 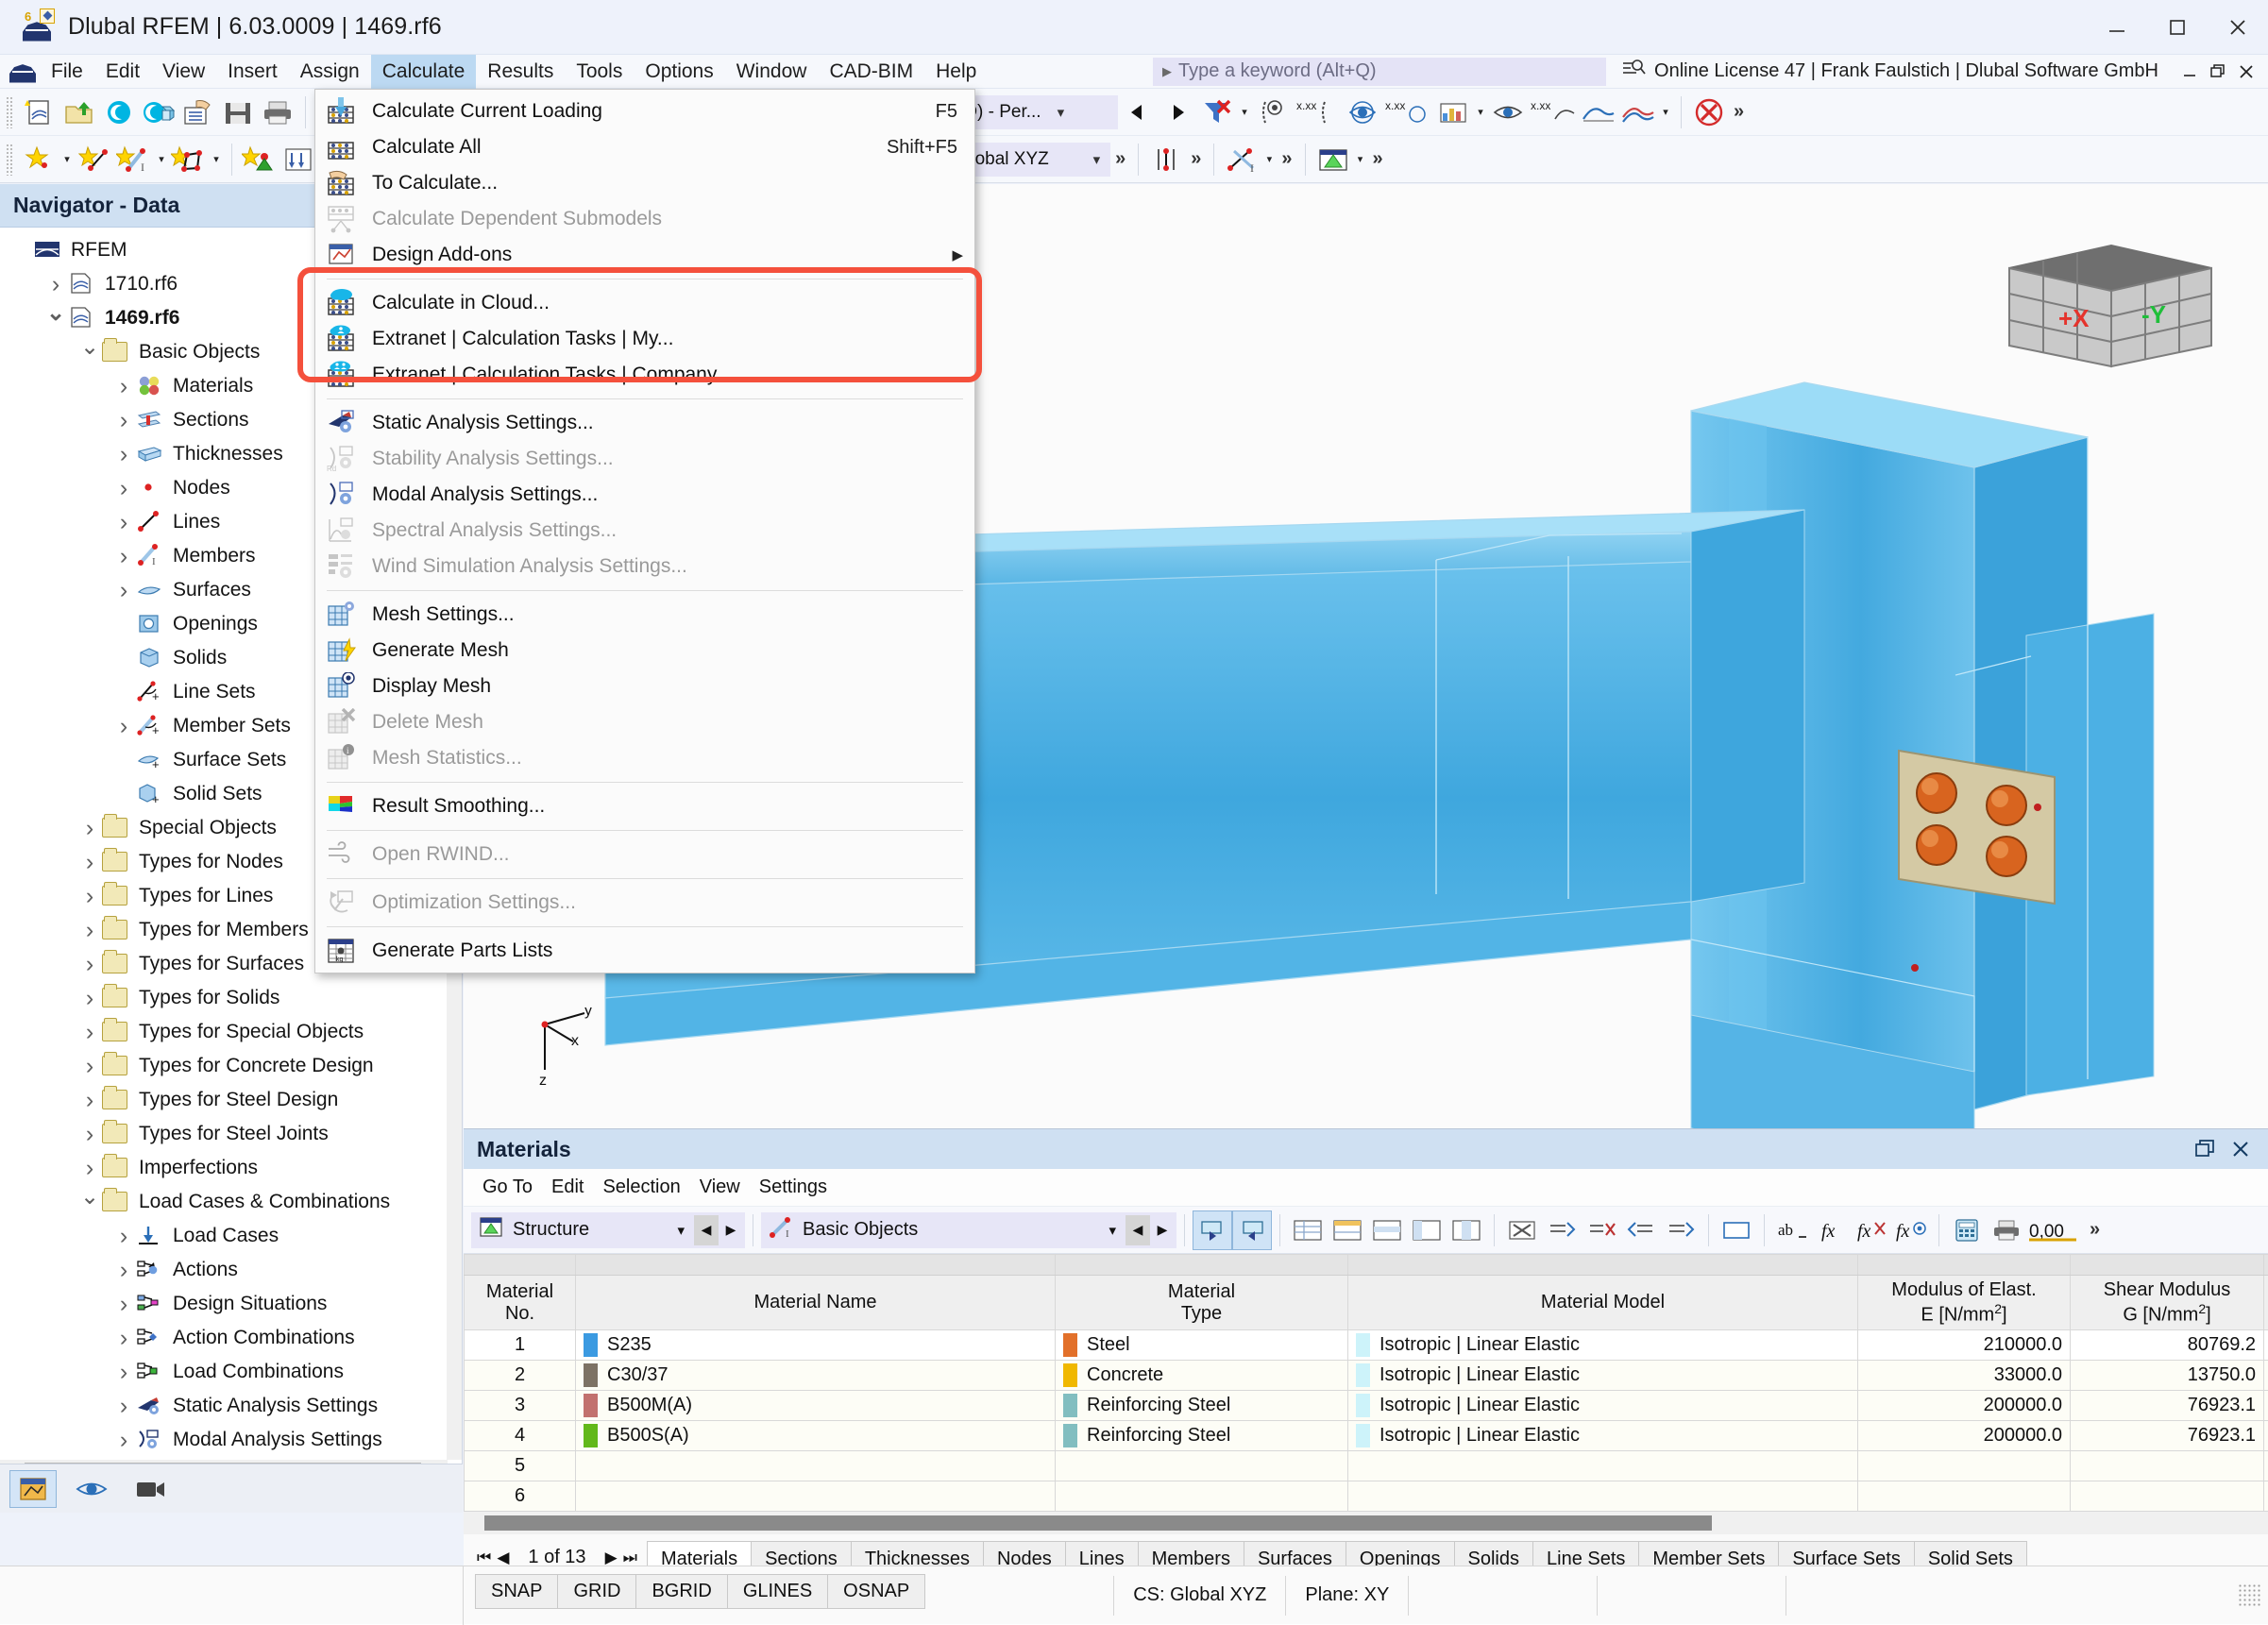 I want to click on member-type-caret: ▾, so click(x=1269, y=159).